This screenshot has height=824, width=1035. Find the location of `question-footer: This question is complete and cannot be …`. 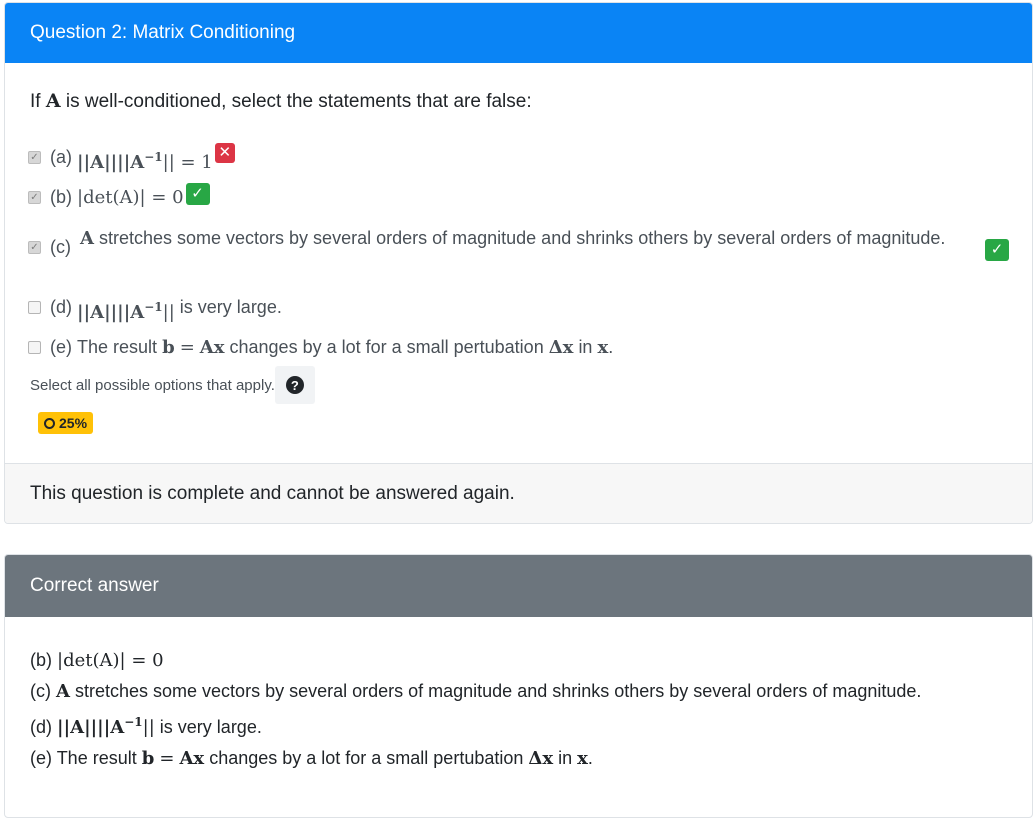

question-footer: This question is complete and cannot be … is located at coordinates (518, 493).